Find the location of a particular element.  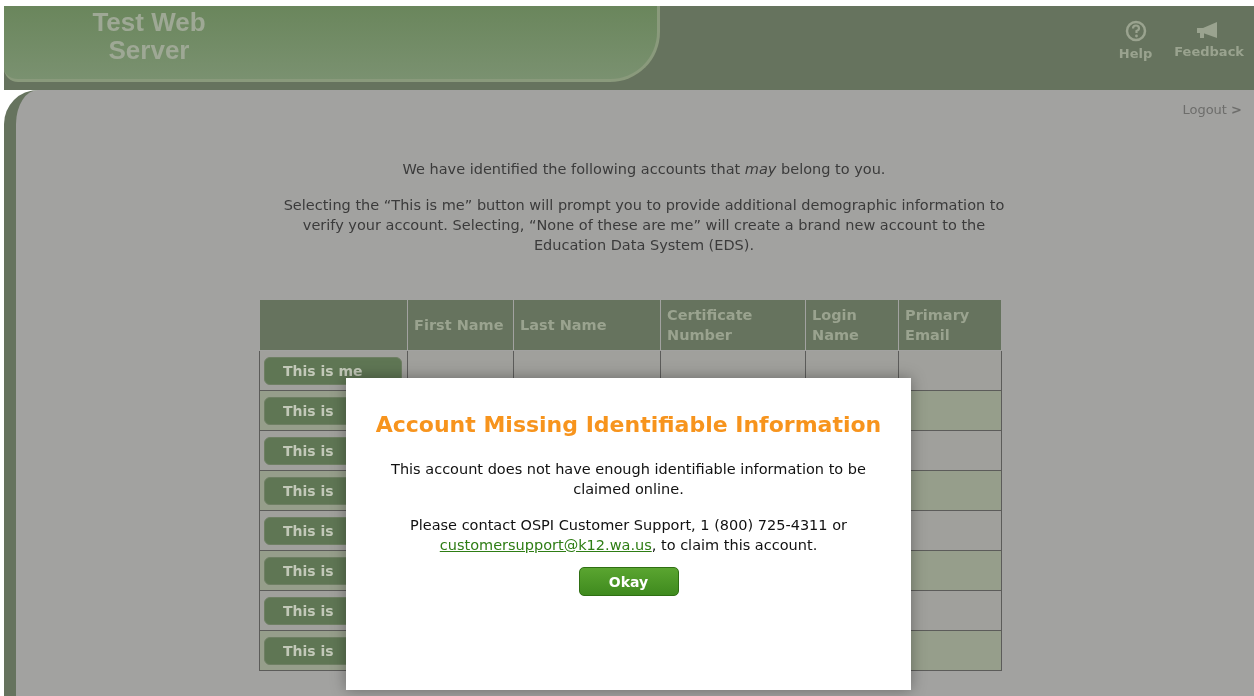

okay-button: Okay is located at coordinates (628, 581).